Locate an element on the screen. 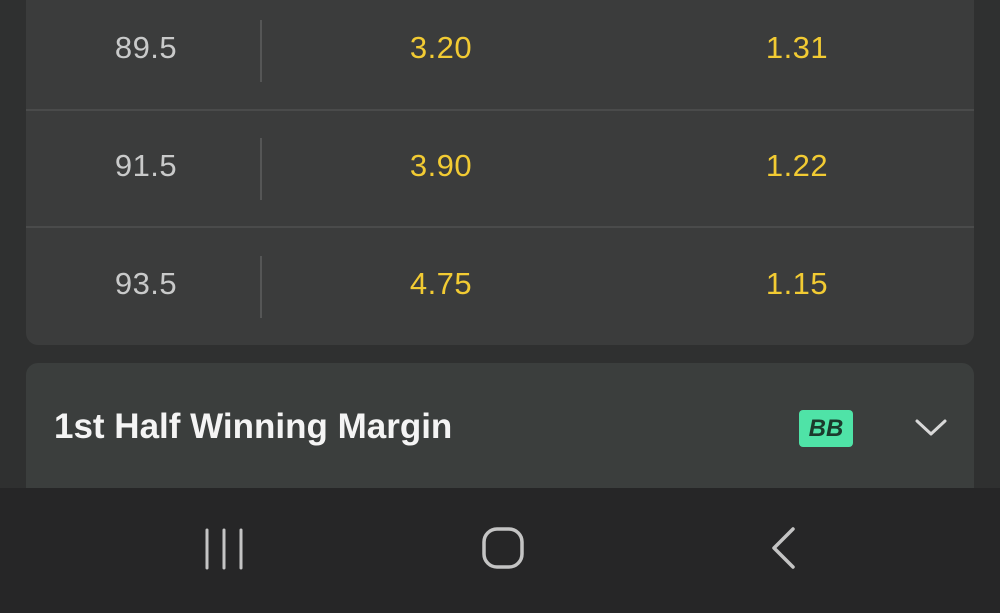 The height and width of the screenshot is (613, 1000). under-price-button: 1.31 is located at coordinates (797, 48).